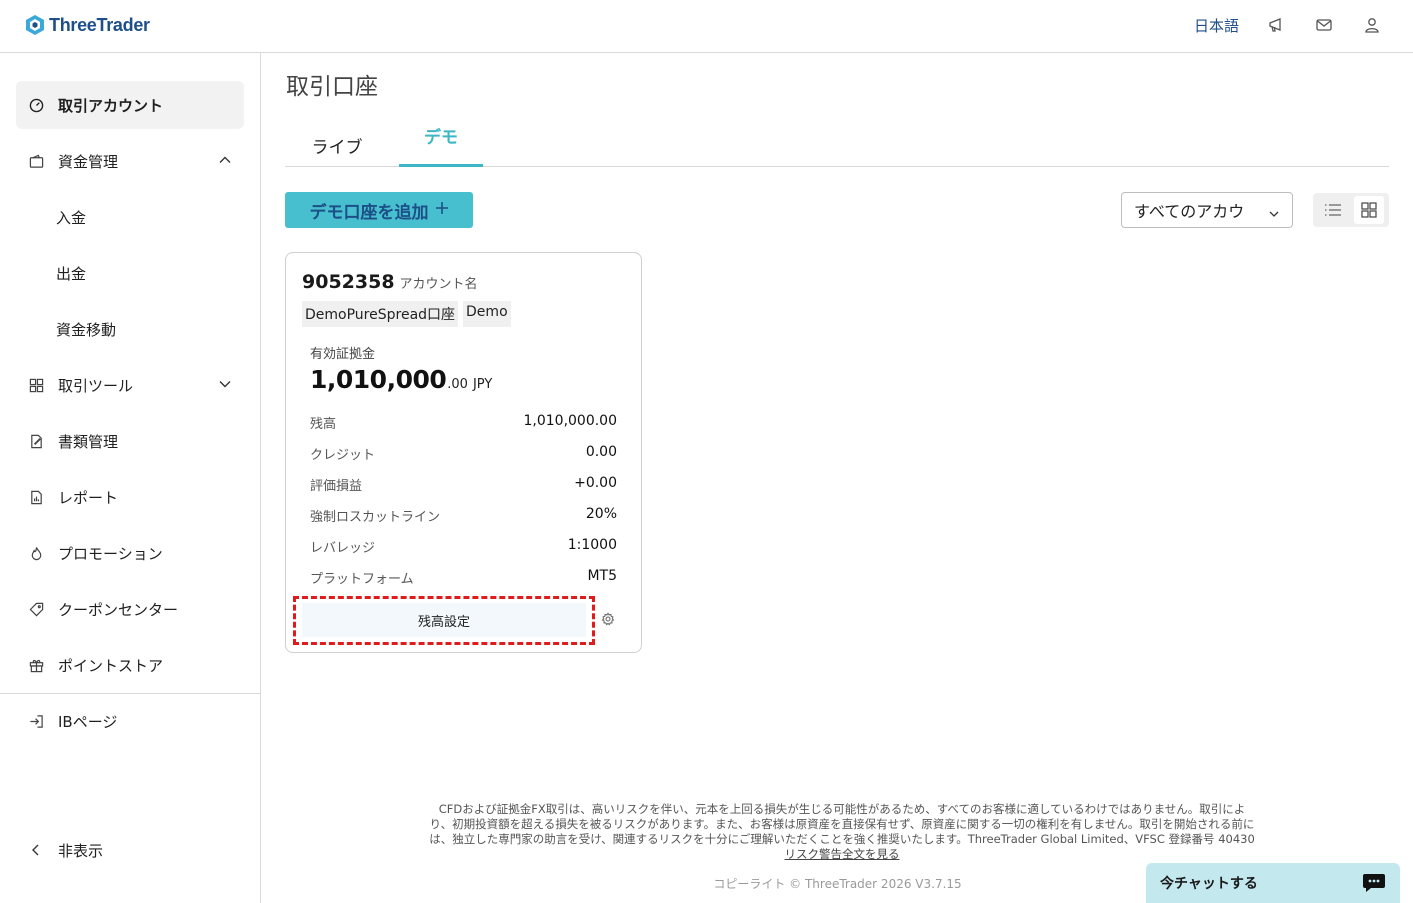 This screenshot has height=903, width=1413. I want to click on account-tabs: ライブ デモ, so click(837, 140).